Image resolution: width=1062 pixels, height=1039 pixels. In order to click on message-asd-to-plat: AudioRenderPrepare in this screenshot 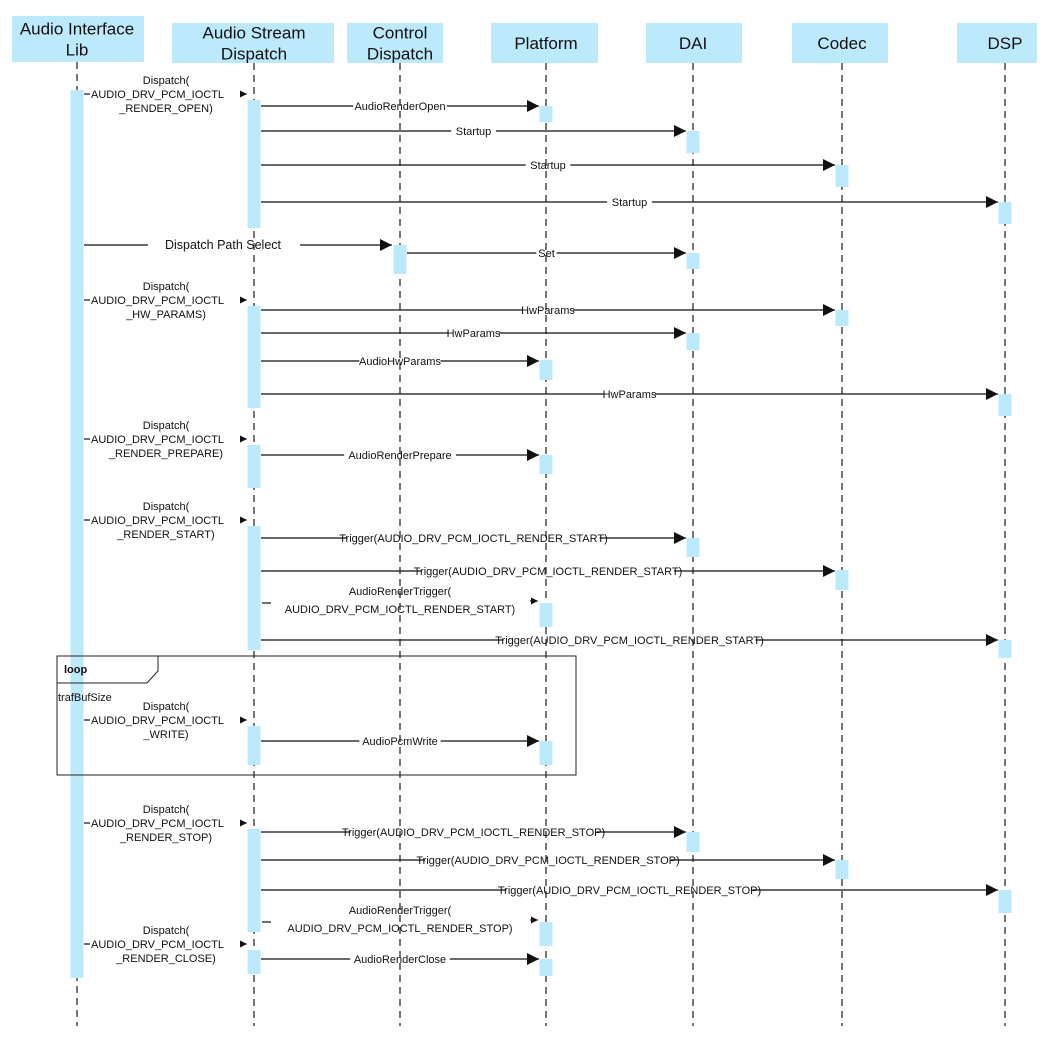, I will do `click(400, 455)`.